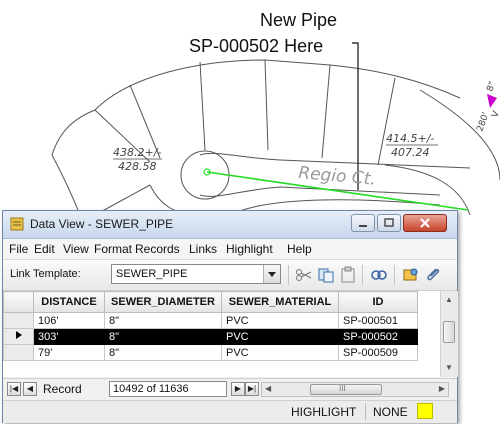  What do you see at coordinates (299, 249) in the screenshot?
I see `menu-help: Help` at bounding box center [299, 249].